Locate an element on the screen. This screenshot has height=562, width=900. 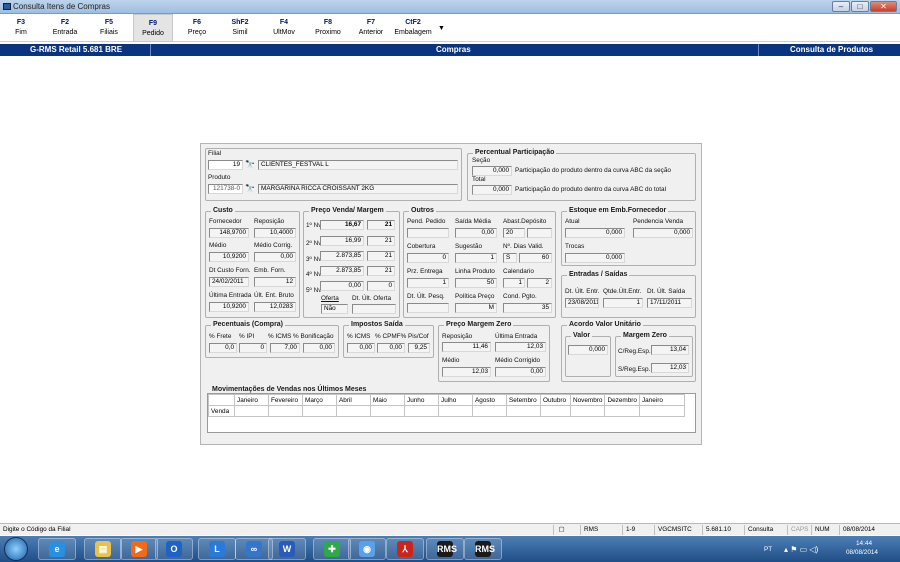
impostos-icms-label: % ICMS is located at coordinates (359, 336).